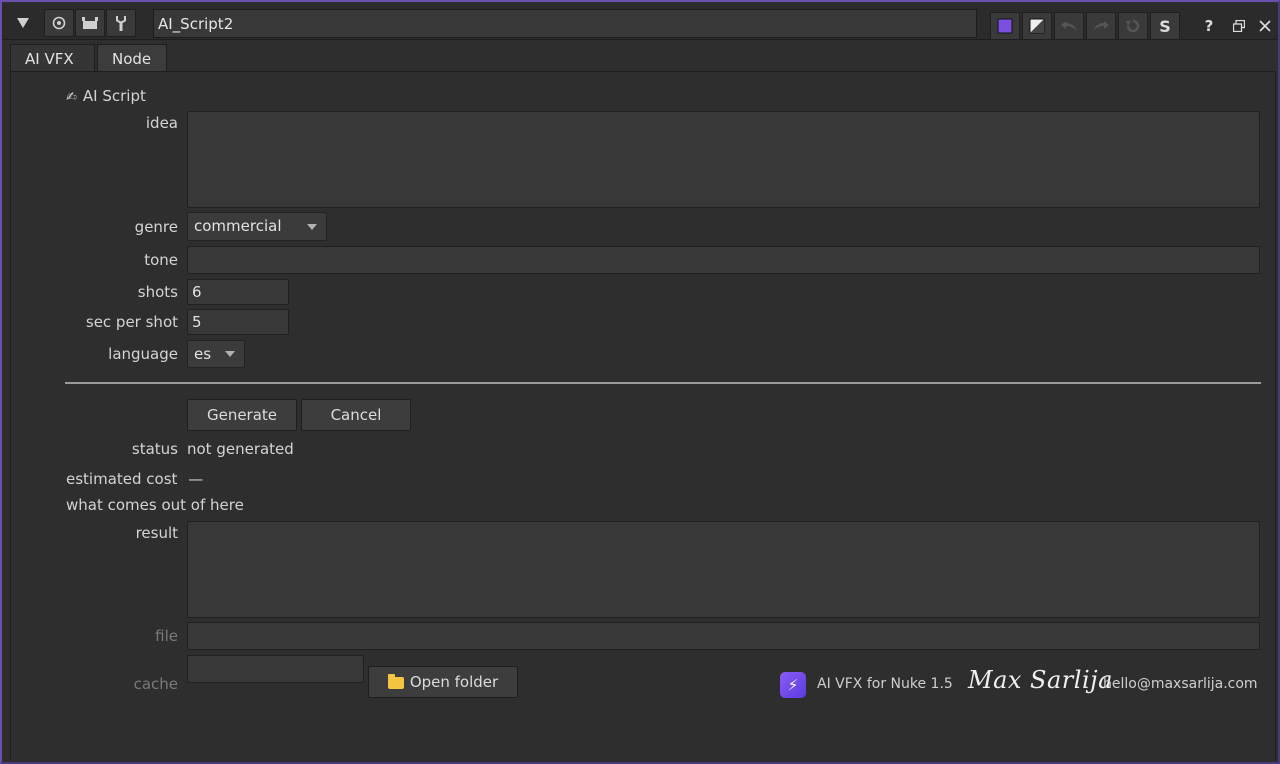 The width and height of the screenshot is (1280, 764). Describe the element at coordinates (143, 354) in the screenshot. I see `language-label: language` at that location.